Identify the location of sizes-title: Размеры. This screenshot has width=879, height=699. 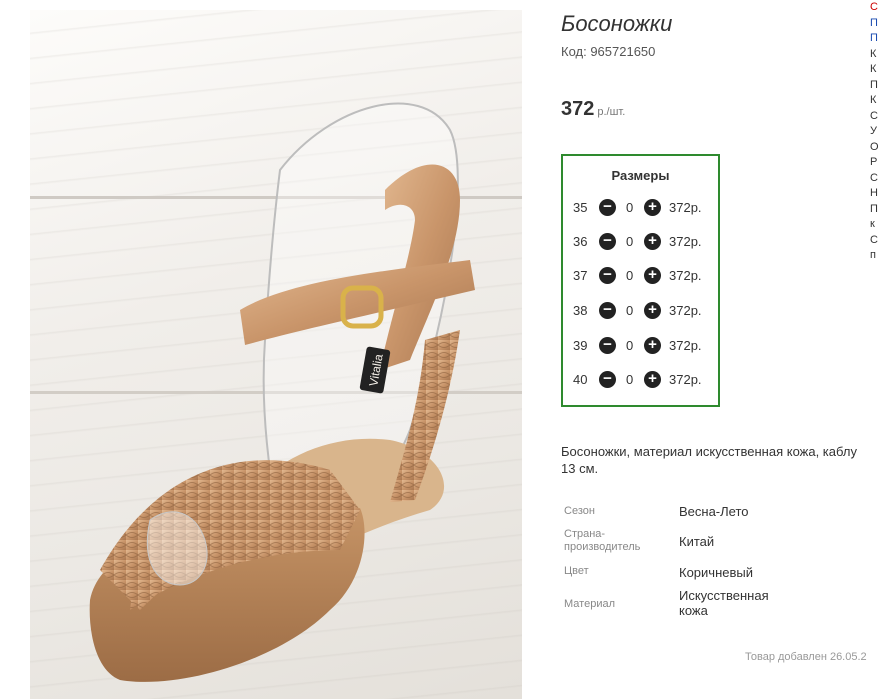
(640, 175).